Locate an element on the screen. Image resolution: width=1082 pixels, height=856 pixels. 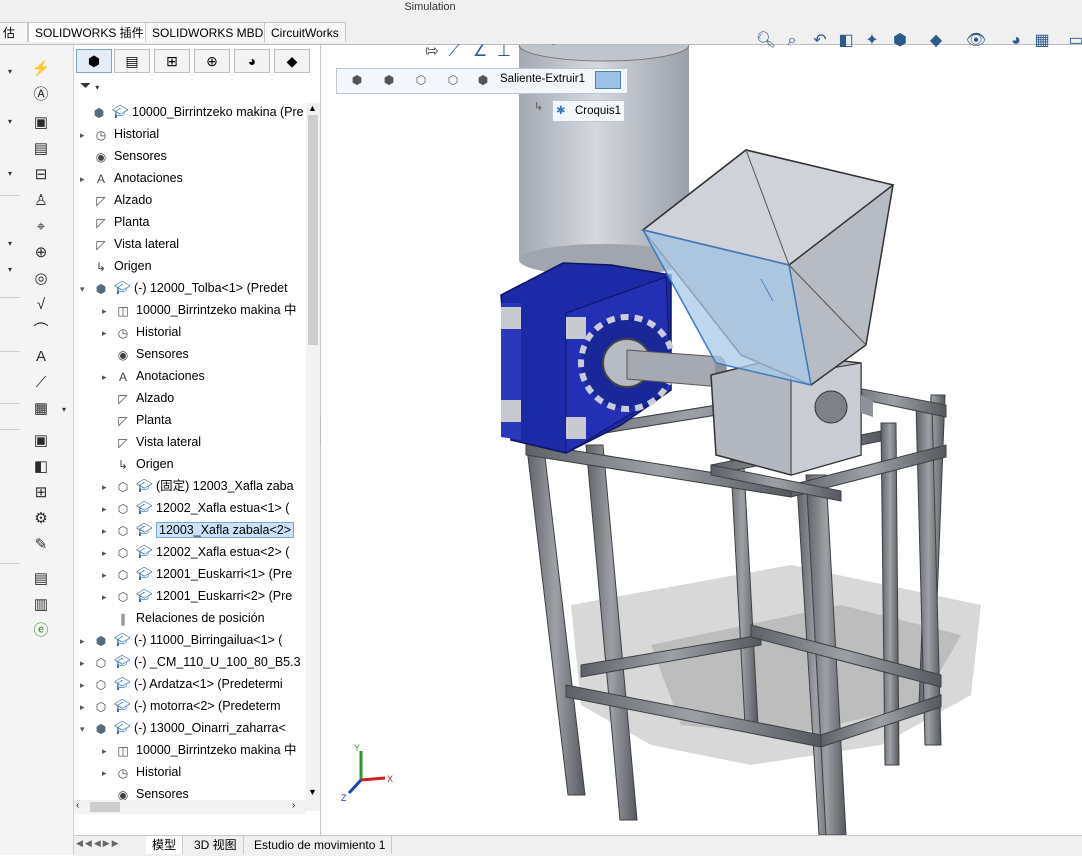
tree-item: ▸ ⬡ 🎓︎ (-) _CM_110_U_100_80_B5.3 is located at coordinates (190, 662).